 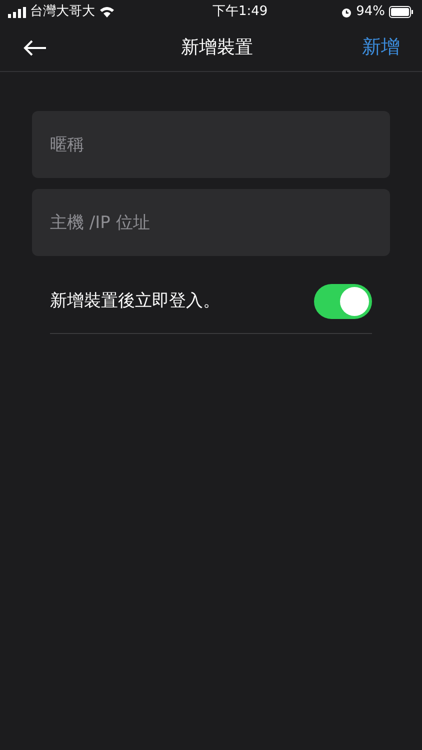 I want to click on signal-icon, so click(x=17, y=12).